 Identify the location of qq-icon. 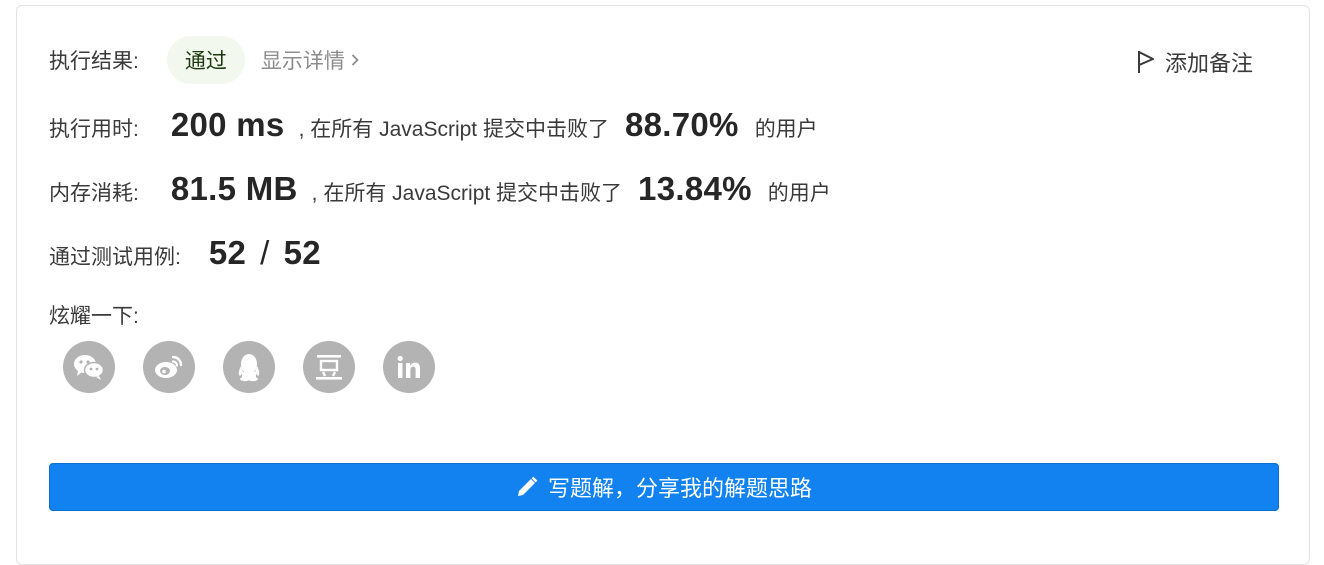
(249, 368).